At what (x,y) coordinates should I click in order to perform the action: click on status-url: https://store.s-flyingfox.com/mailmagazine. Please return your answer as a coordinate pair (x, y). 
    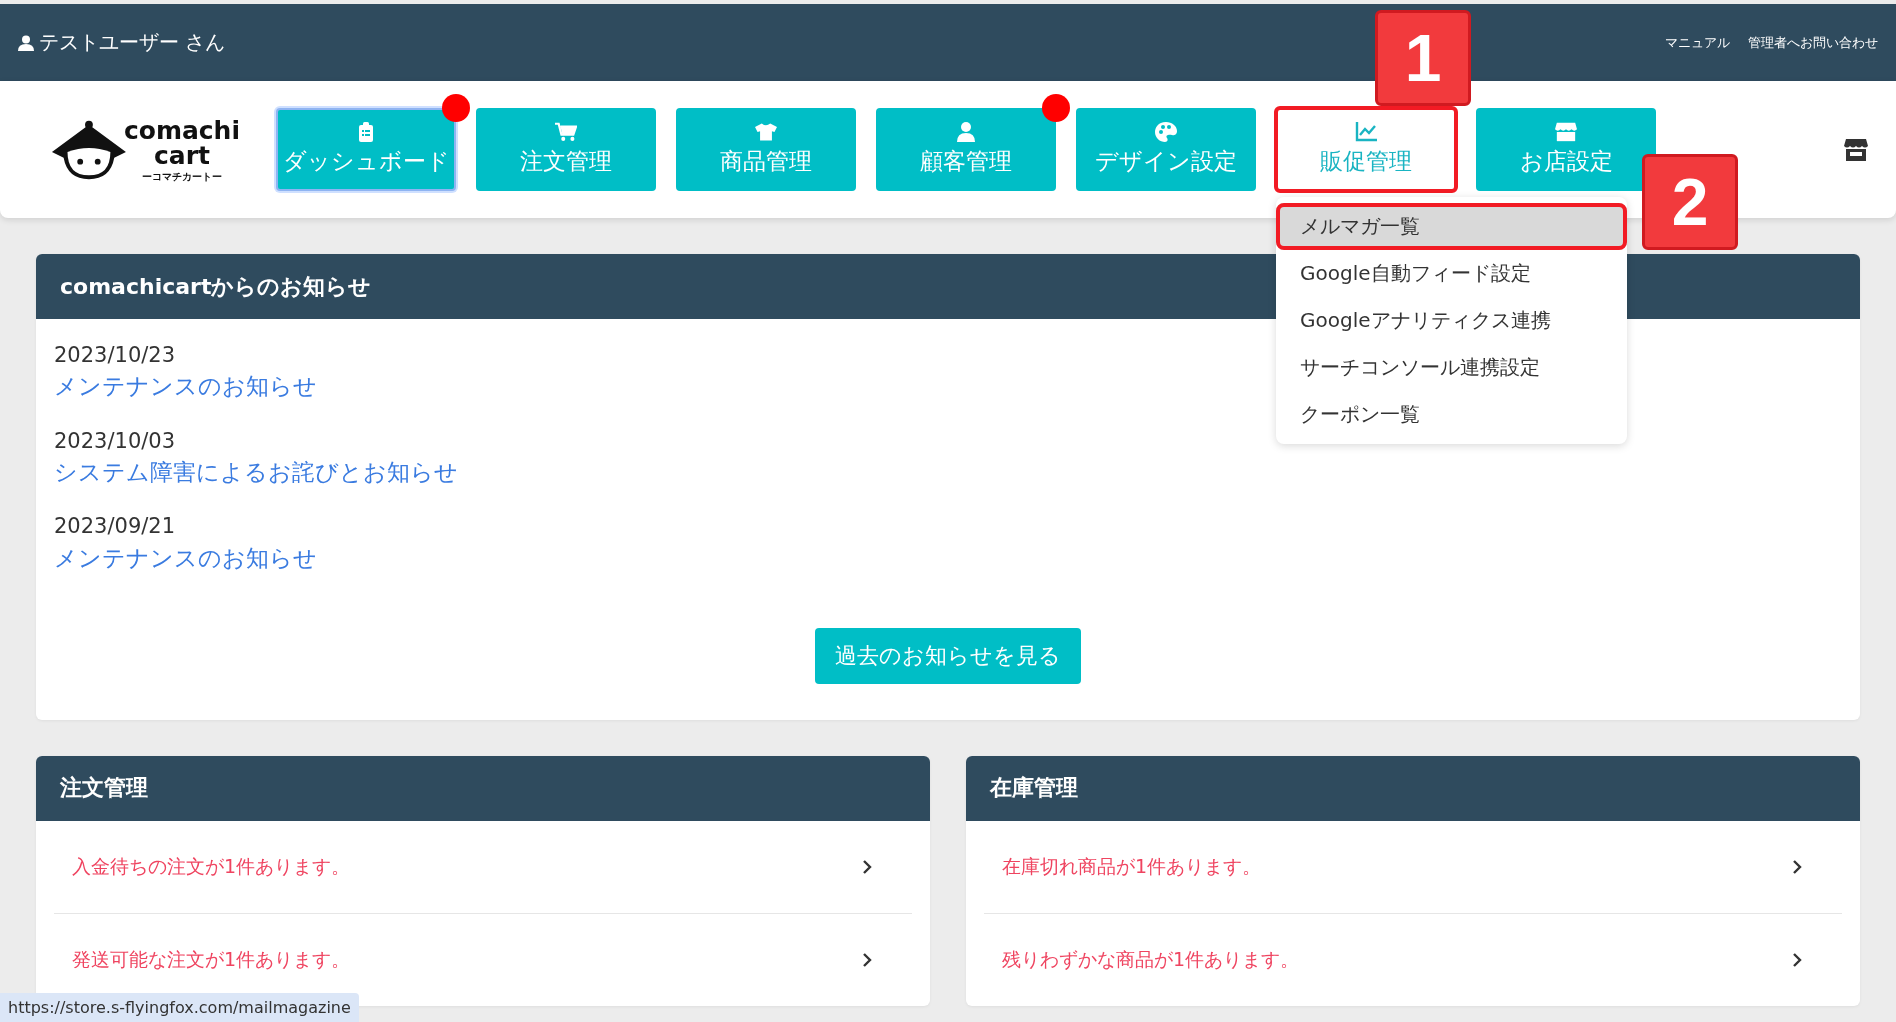
    Looking at the image, I should click on (179, 1007).